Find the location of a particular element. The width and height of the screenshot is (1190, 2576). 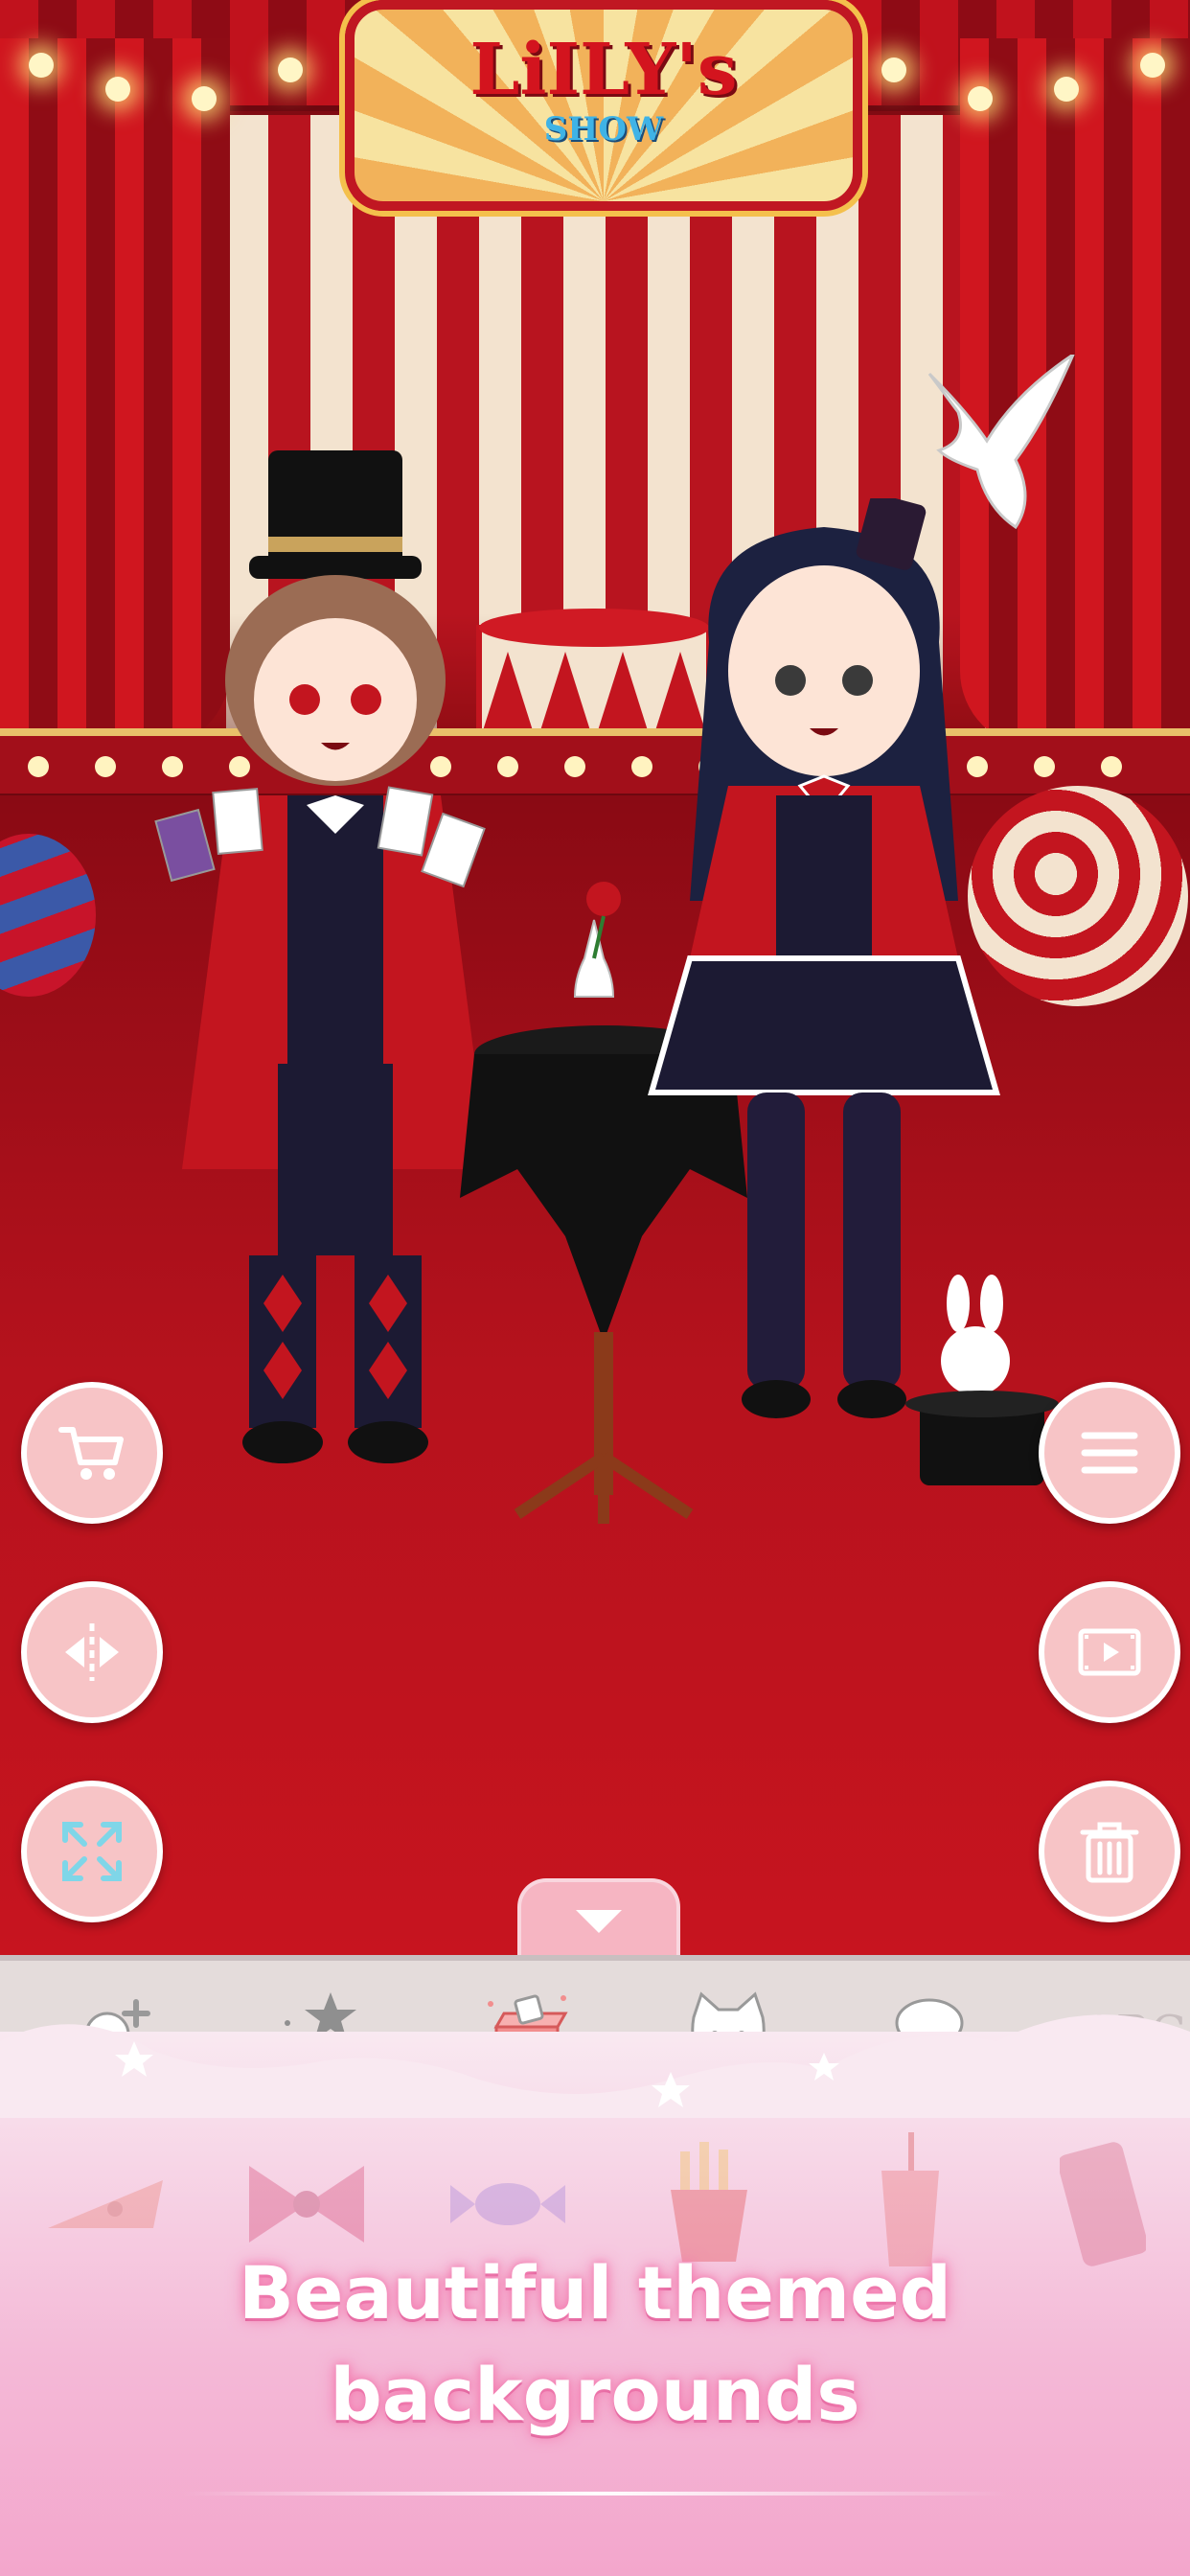

promo-headline: Beautiful themed backgrounds is located at coordinates (595, 2344).